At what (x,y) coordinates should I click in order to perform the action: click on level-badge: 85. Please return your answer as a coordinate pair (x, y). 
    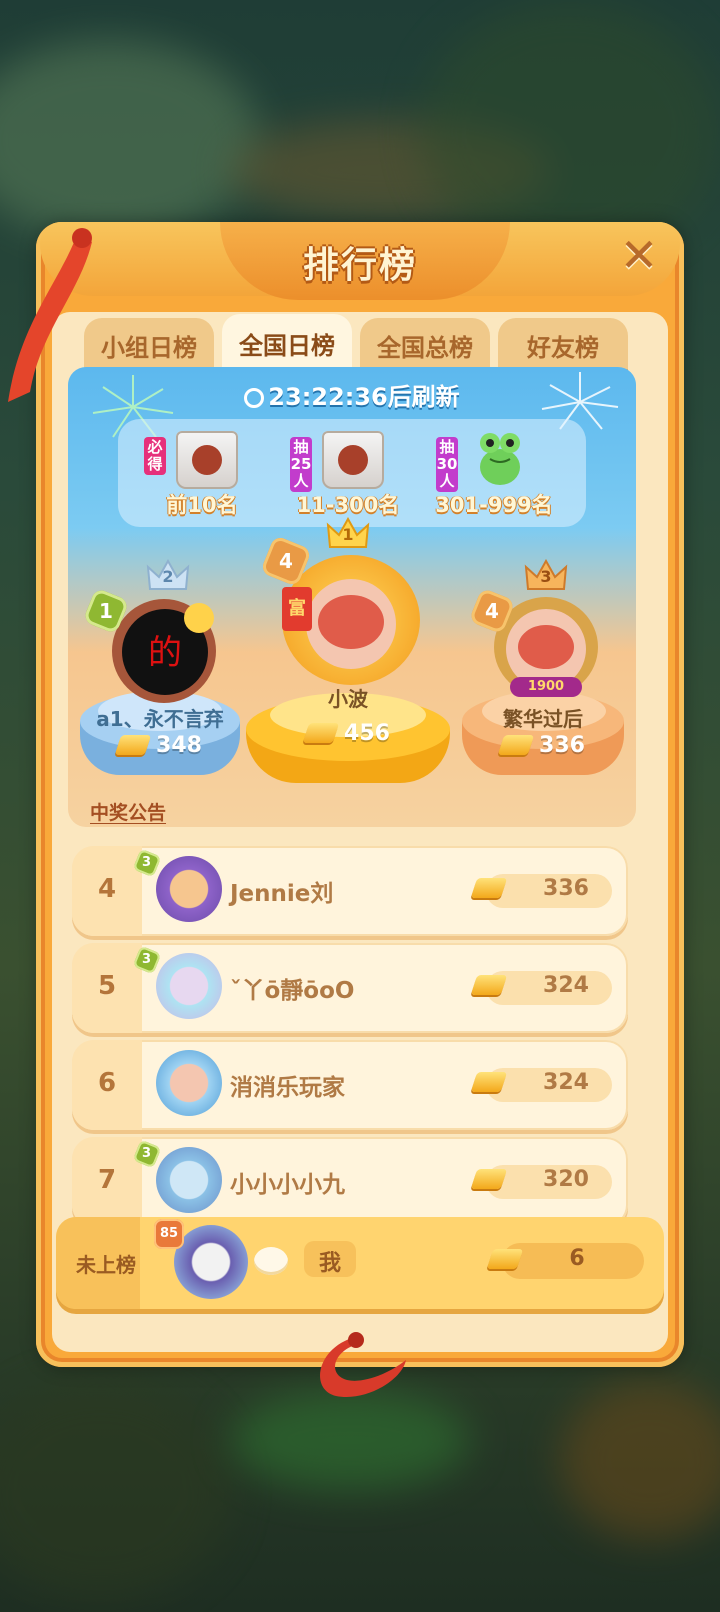
    Looking at the image, I should click on (169, 1234).